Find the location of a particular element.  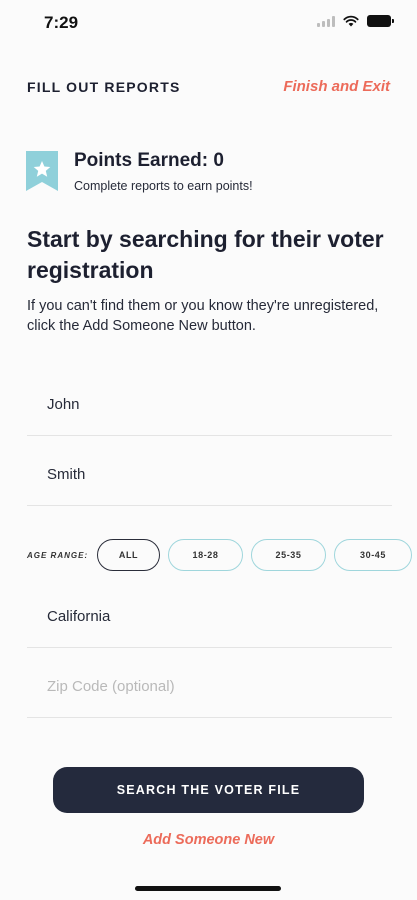

zip-field-row is located at coordinates (209, 690).